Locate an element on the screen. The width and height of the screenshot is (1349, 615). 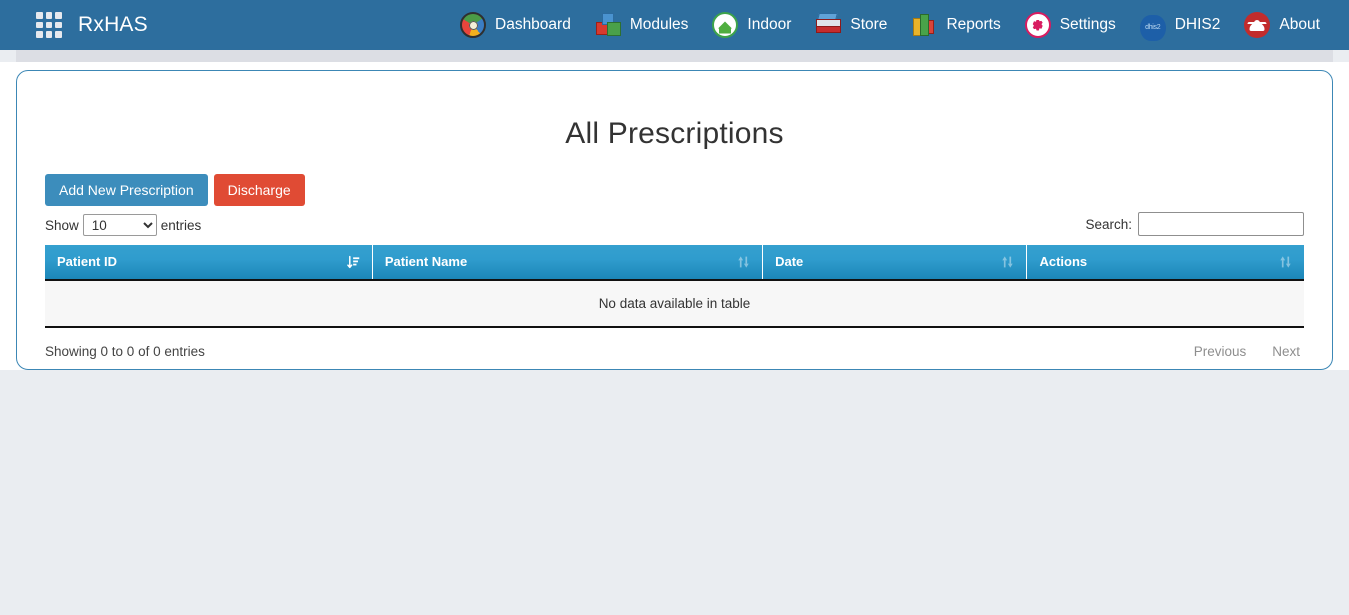
modules-icon is located at coordinates (608, 25).